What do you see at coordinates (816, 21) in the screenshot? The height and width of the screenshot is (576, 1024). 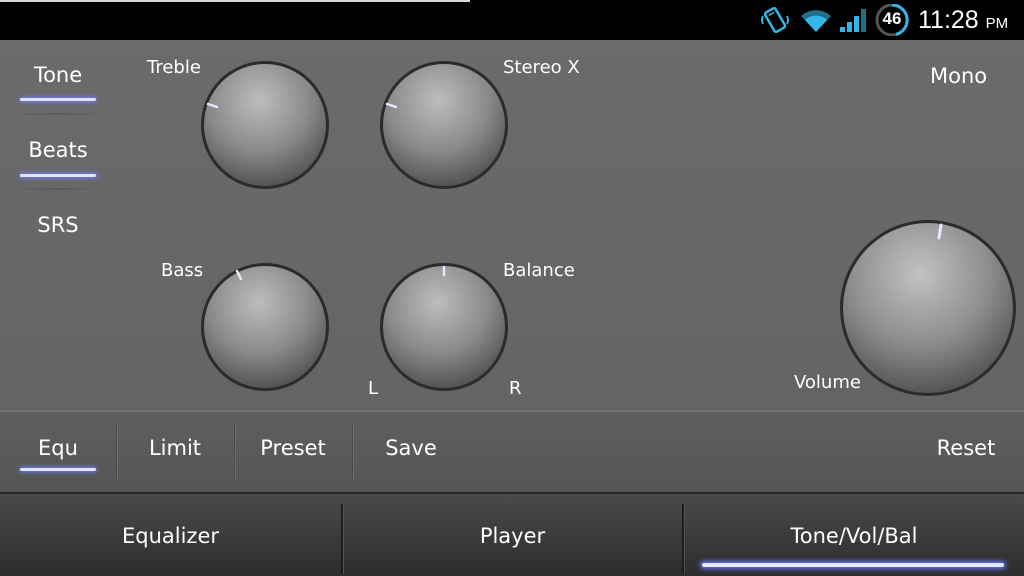 I see `wifi-icon` at bounding box center [816, 21].